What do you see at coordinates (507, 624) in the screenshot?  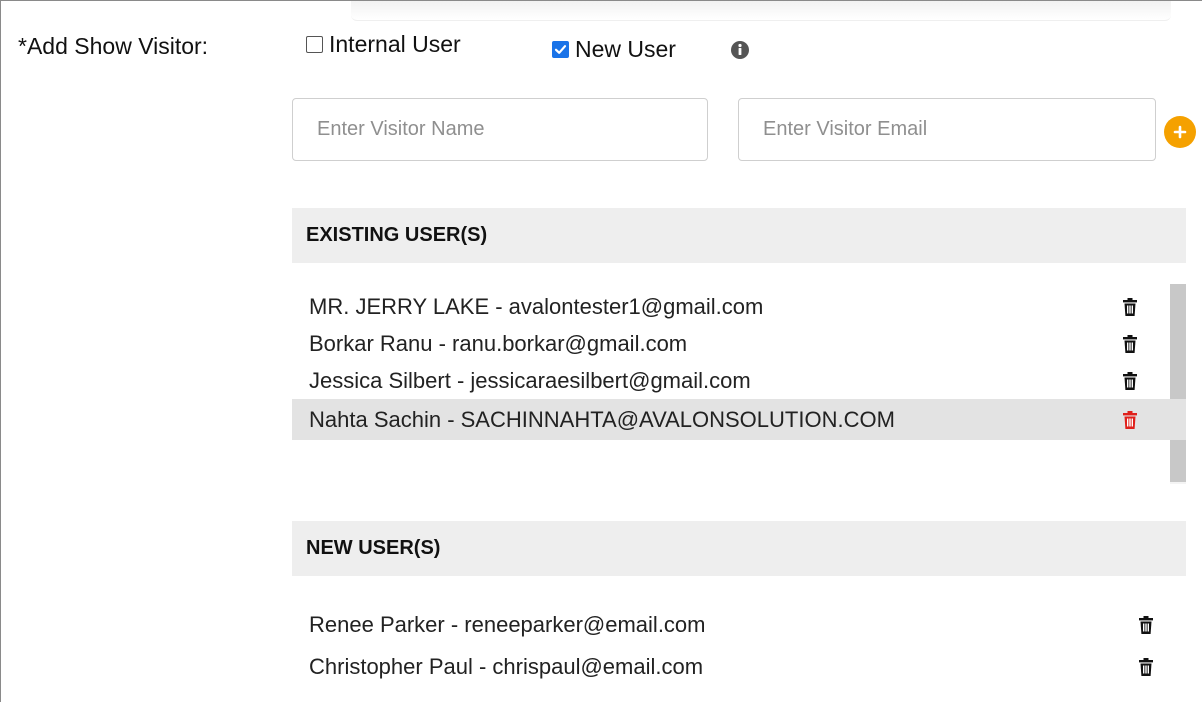 I see `new-user-text: Renee Parker - reneeparker@email.com` at bounding box center [507, 624].